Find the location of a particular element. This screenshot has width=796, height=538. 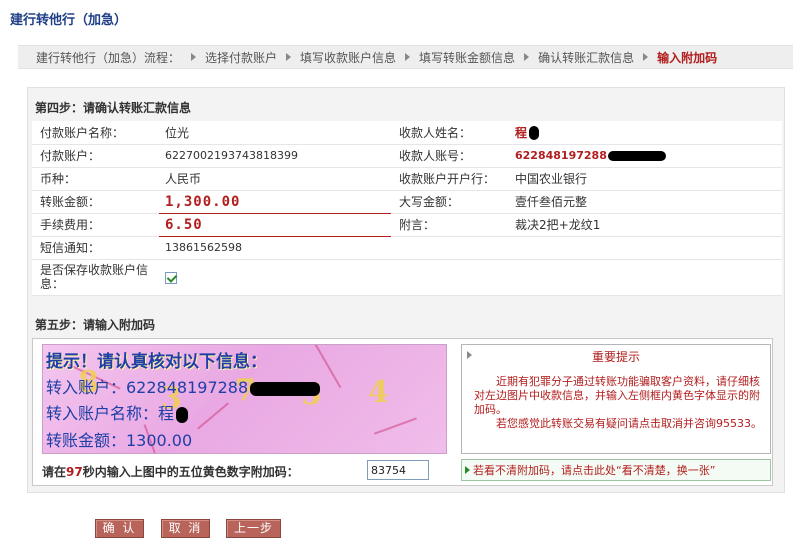

currency-label: 币种： is located at coordinates (95, 179).